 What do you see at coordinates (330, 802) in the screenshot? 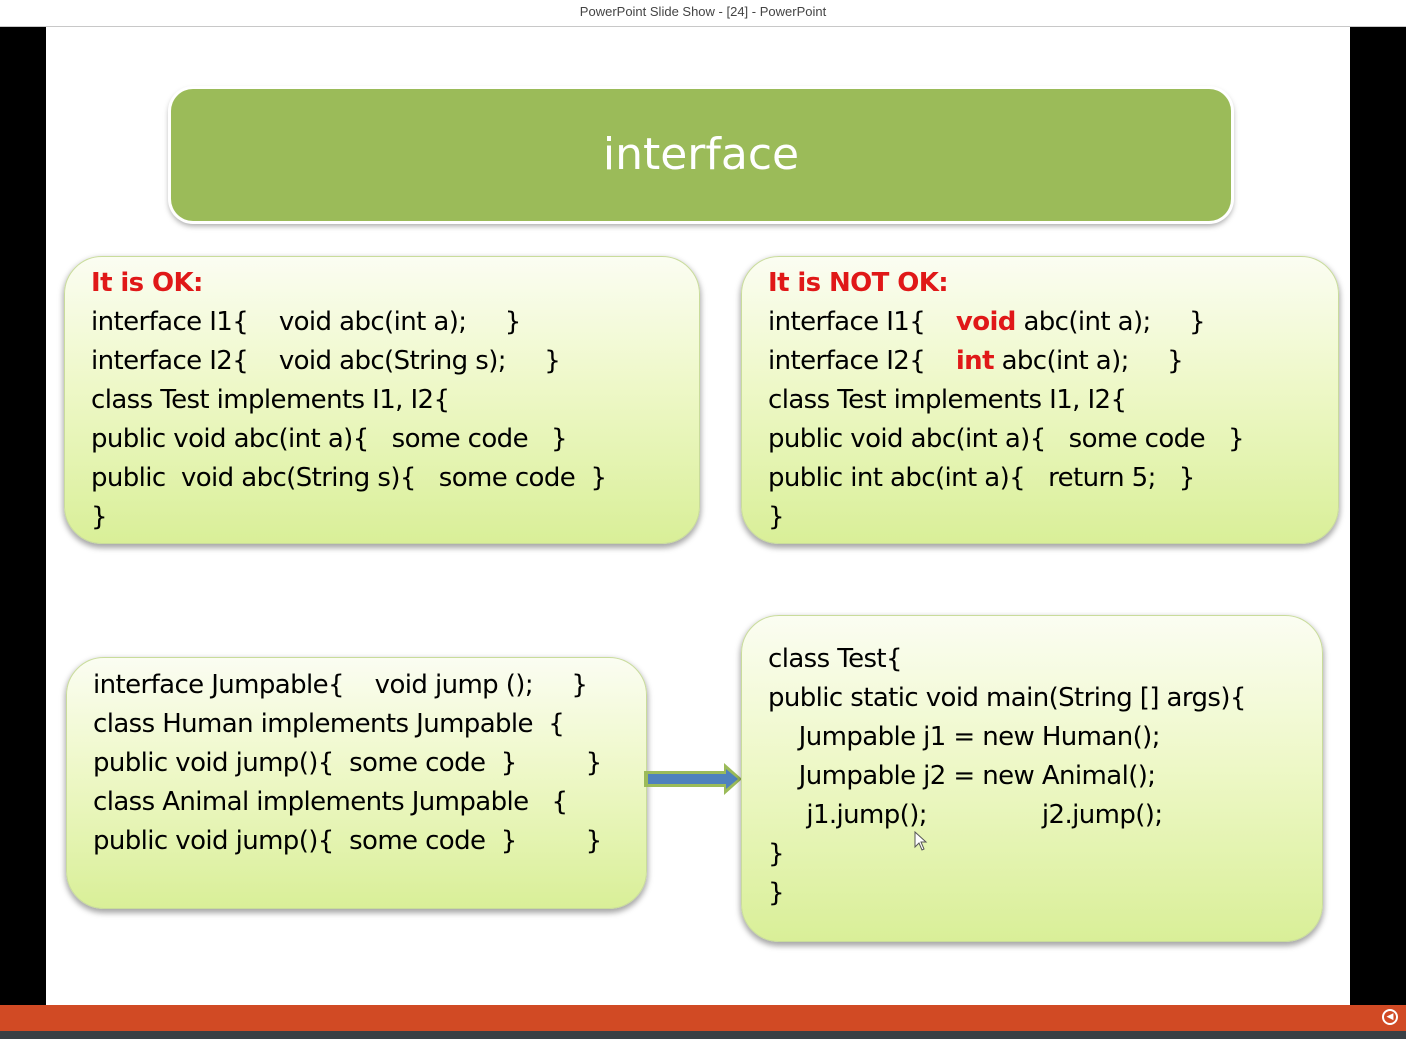
I see `code-line: class Animal implements Jumpable {` at bounding box center [330, 802].